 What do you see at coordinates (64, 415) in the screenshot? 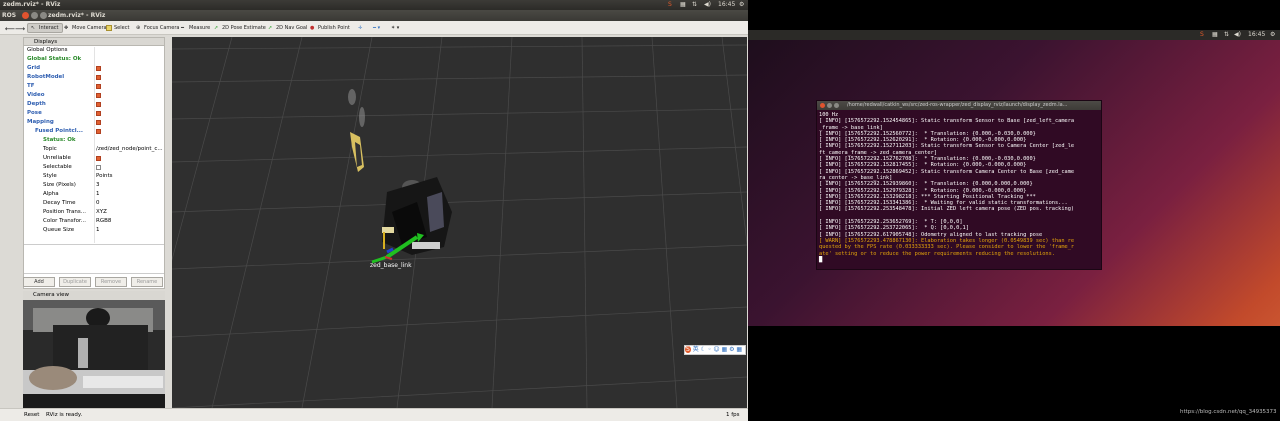
I see `status-message: RViz is ready.` at bounding box center [64, 415].